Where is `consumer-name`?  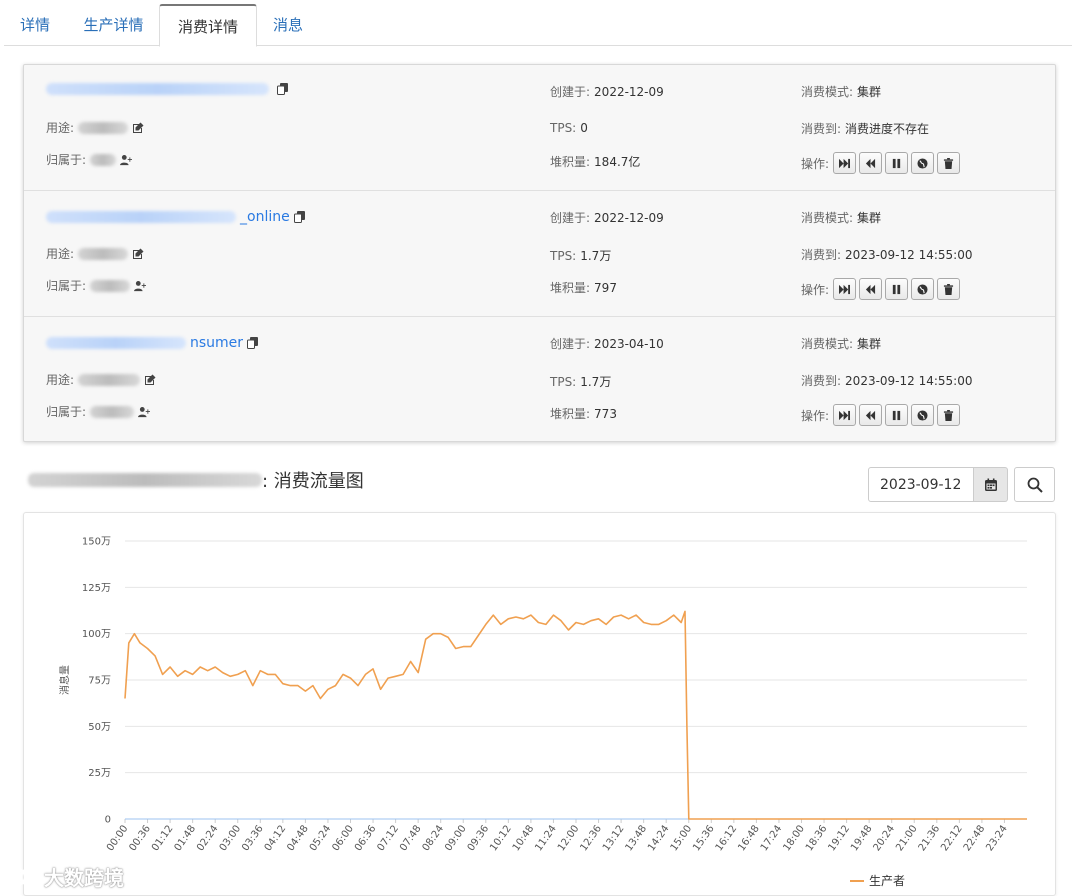
consumer-name is located at coordinates (167, 89).